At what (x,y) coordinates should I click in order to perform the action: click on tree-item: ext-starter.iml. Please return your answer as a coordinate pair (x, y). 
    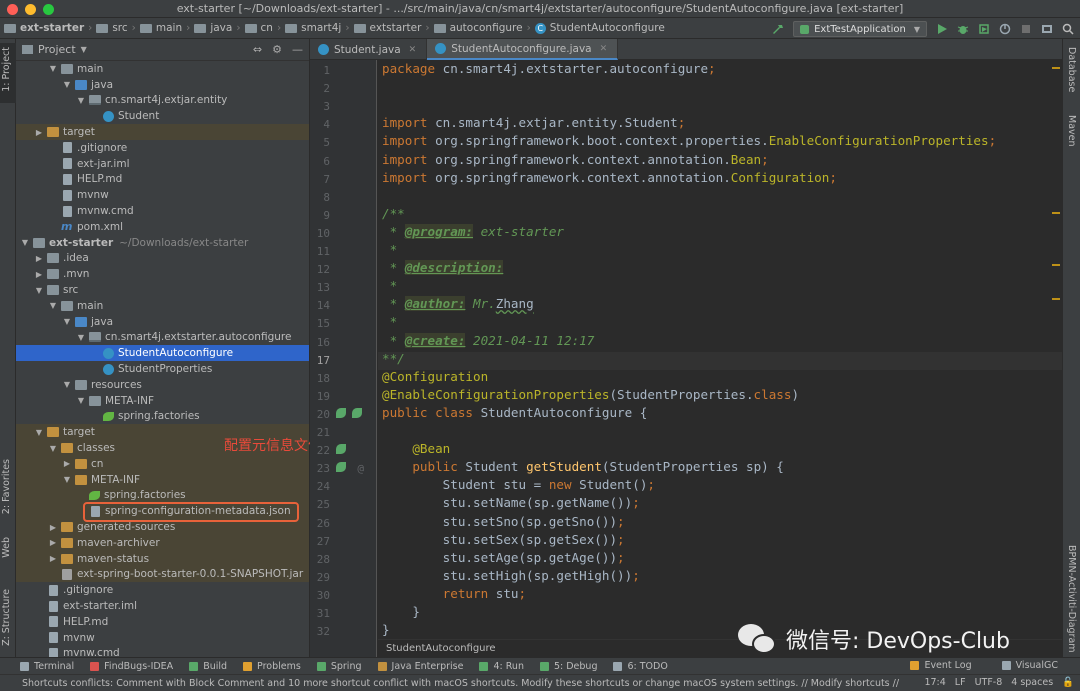
    Looking at the image, I should click on (162, 606).